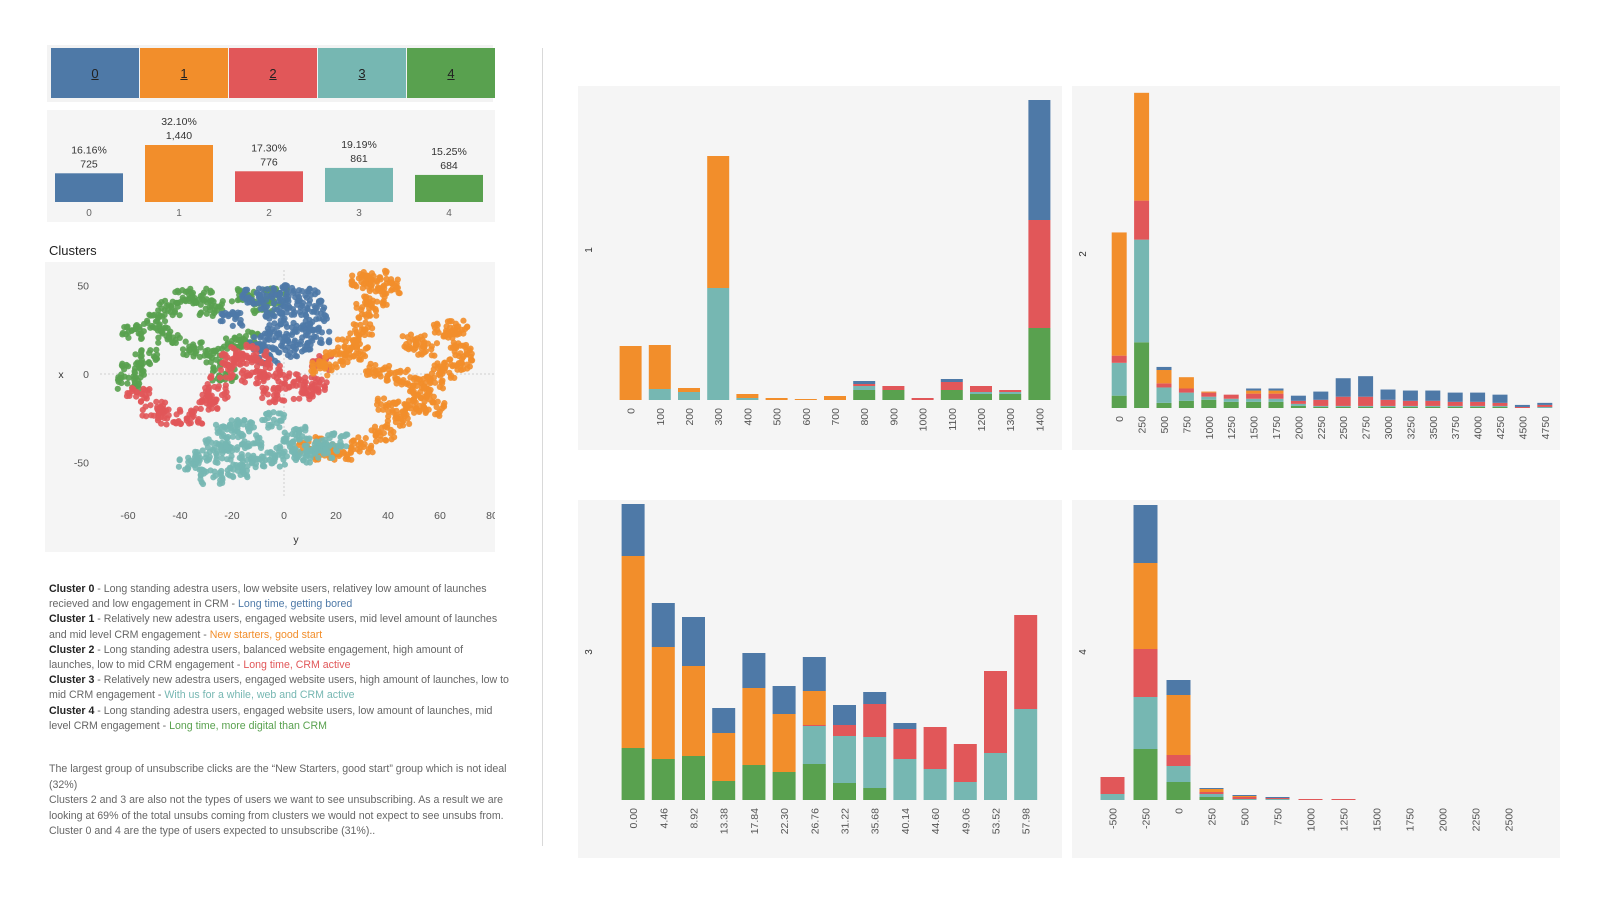 The image size is (1600, 900). I want to click on chart-x-tick-label: 2000, so click(1444, 820).